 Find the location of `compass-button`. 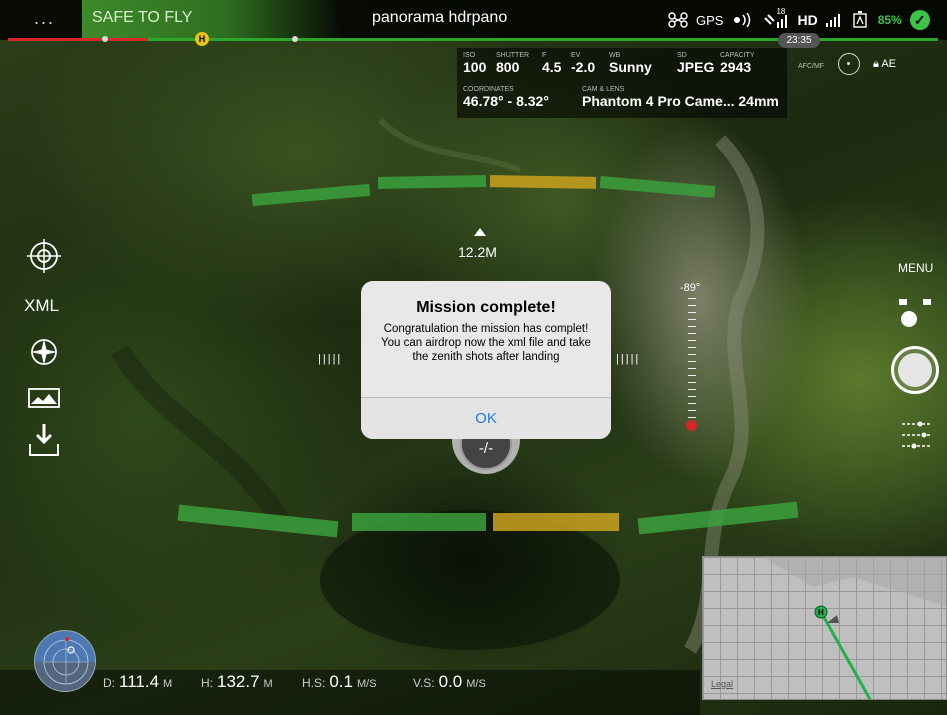

compass-button is located at coordinates (44, 352).